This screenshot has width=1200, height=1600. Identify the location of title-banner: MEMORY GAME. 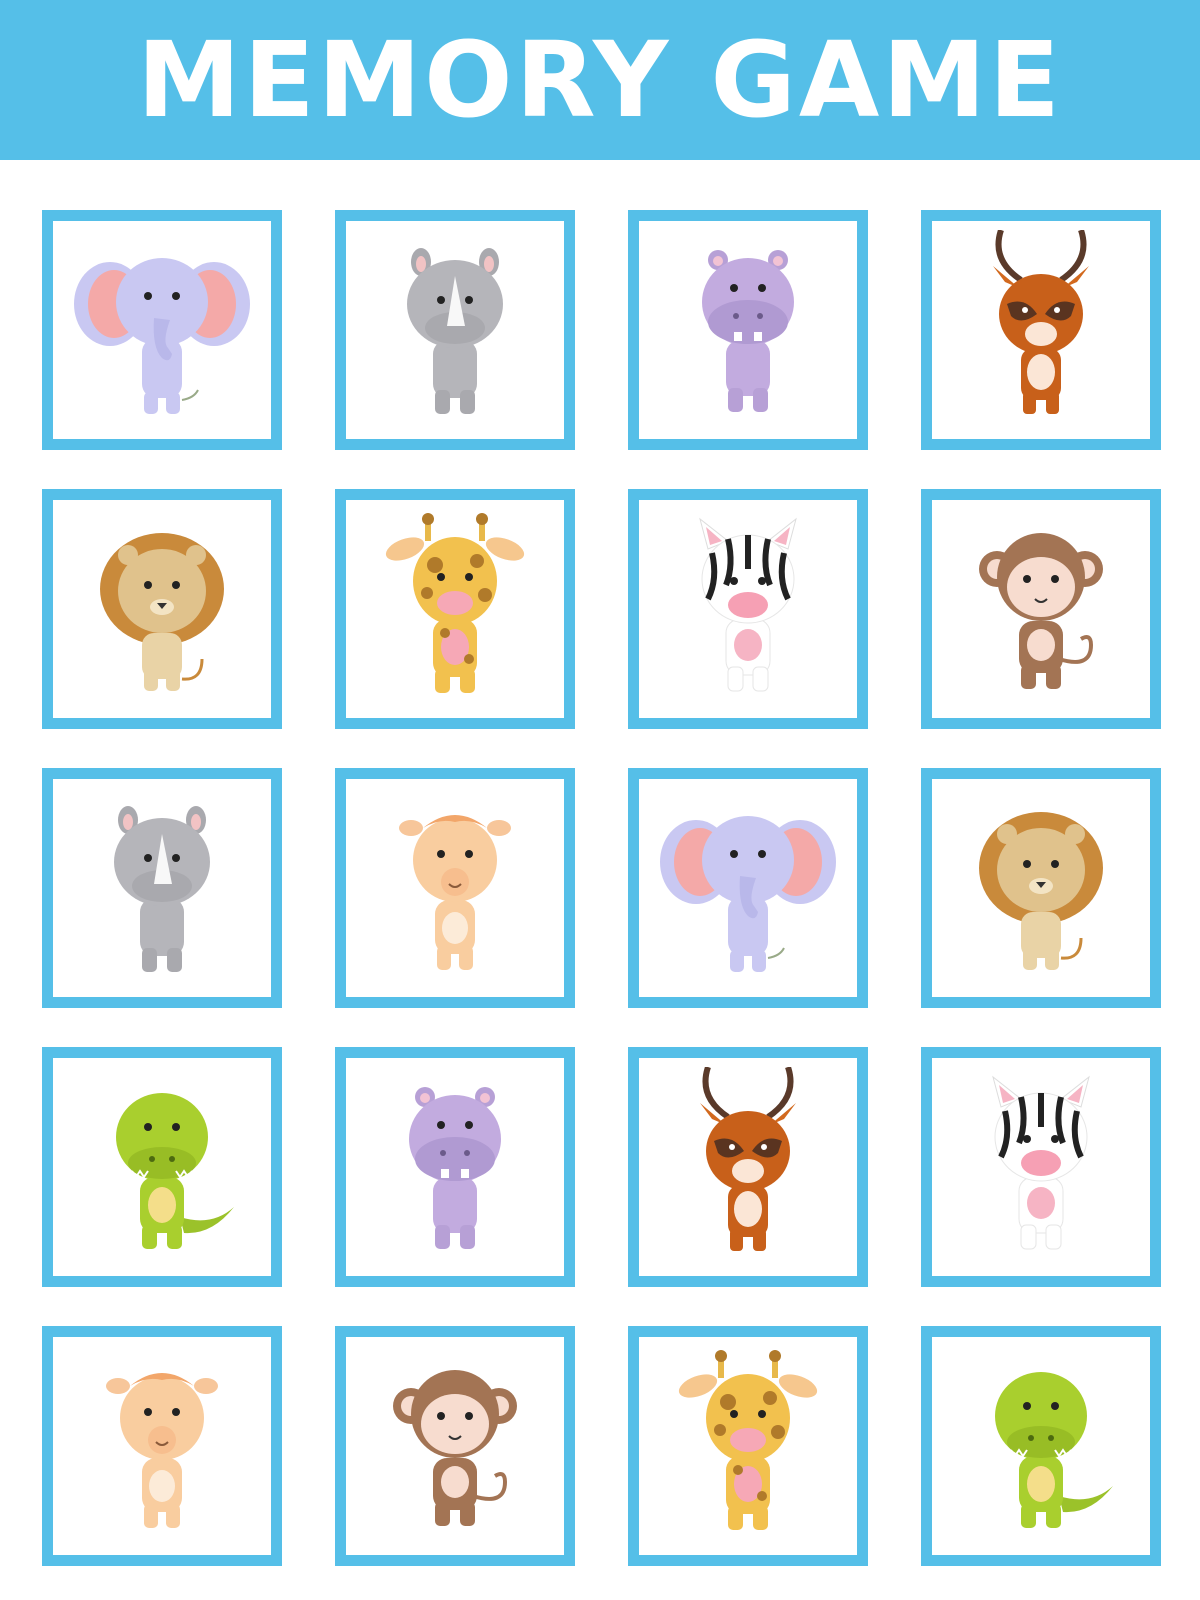
(600, 80).